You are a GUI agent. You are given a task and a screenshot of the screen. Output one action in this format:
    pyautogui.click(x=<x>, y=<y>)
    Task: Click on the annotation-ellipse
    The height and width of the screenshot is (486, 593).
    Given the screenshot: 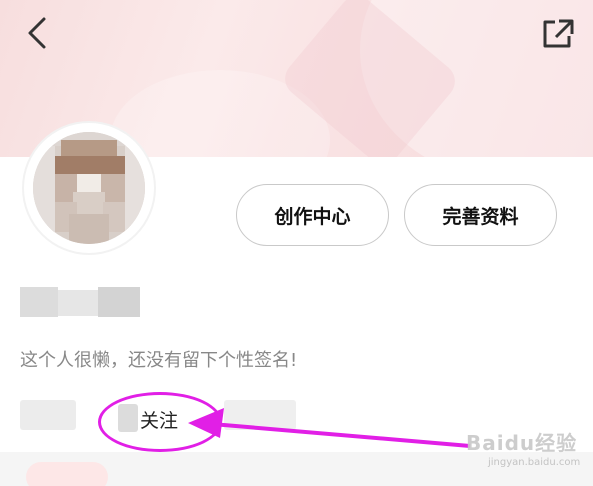 What is the action you would take?
    pyautogui.click(x=160, y=422)
    